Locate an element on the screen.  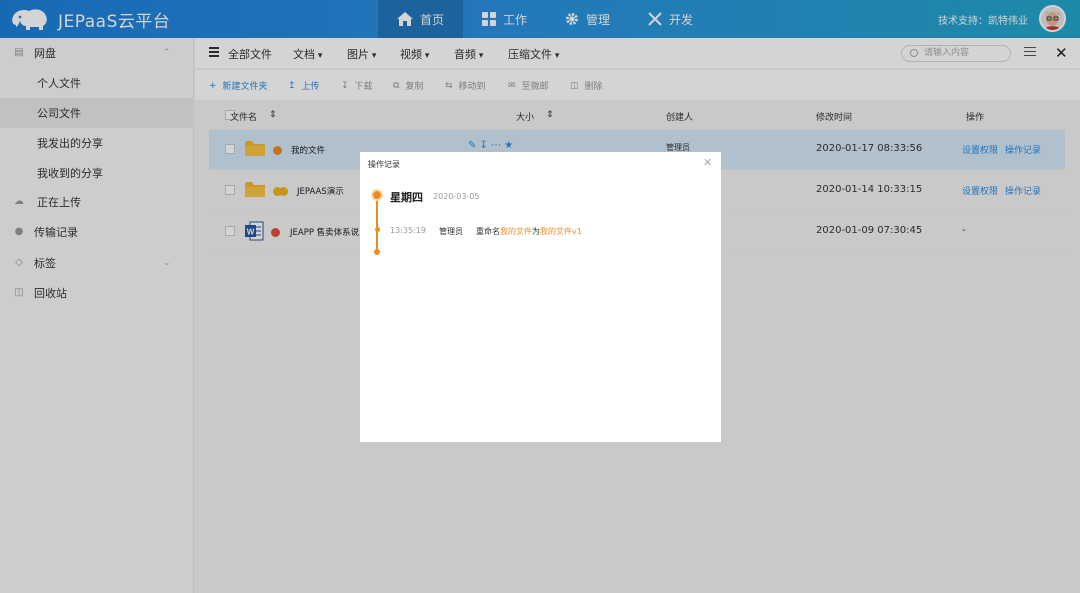
log-user: 管理员 is located at coordinates (451, 231).